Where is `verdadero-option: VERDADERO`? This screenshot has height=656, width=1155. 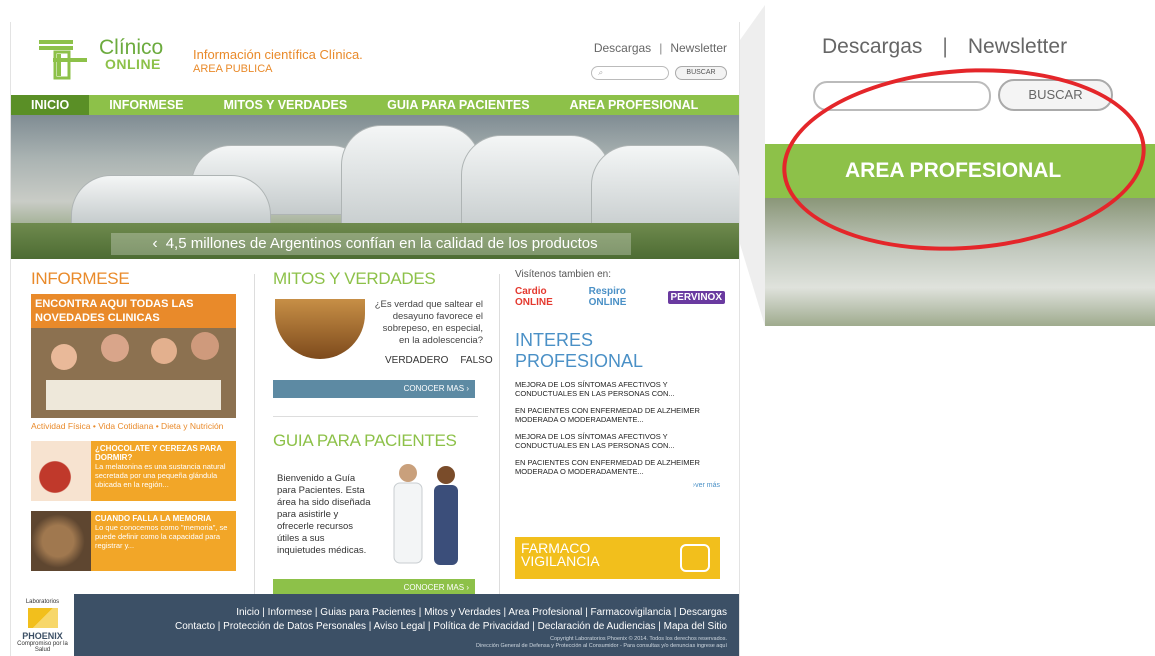
verdadero-option: VERDADERO is located at coordinates (416, 360).